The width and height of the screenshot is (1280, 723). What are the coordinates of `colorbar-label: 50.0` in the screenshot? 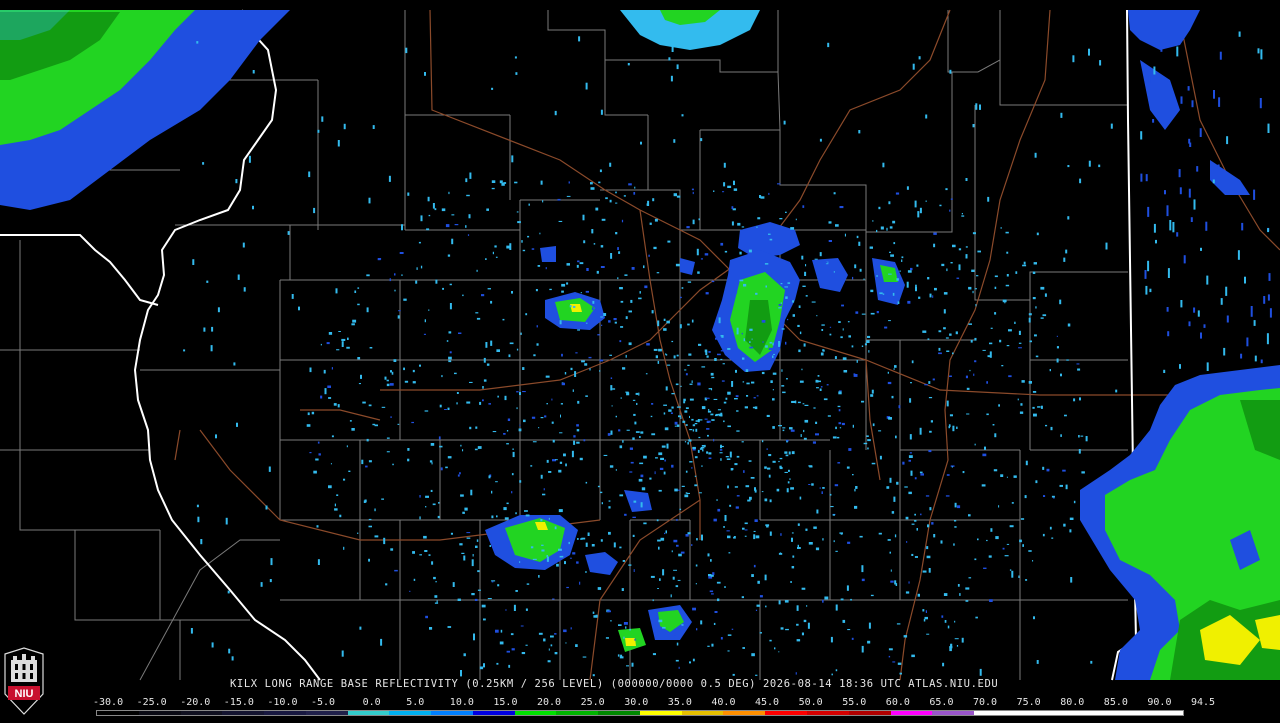 It's located at (810, 702).